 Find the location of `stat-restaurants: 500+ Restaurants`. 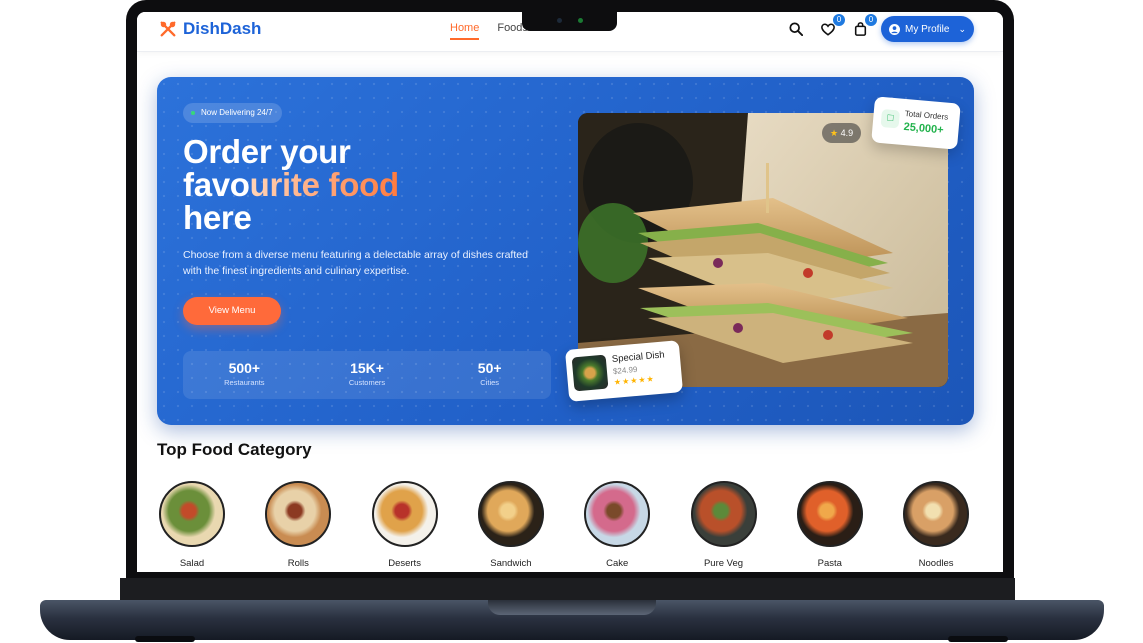

stat-restaurants: 500+ Restaurants is located at coordinates (244, 375).